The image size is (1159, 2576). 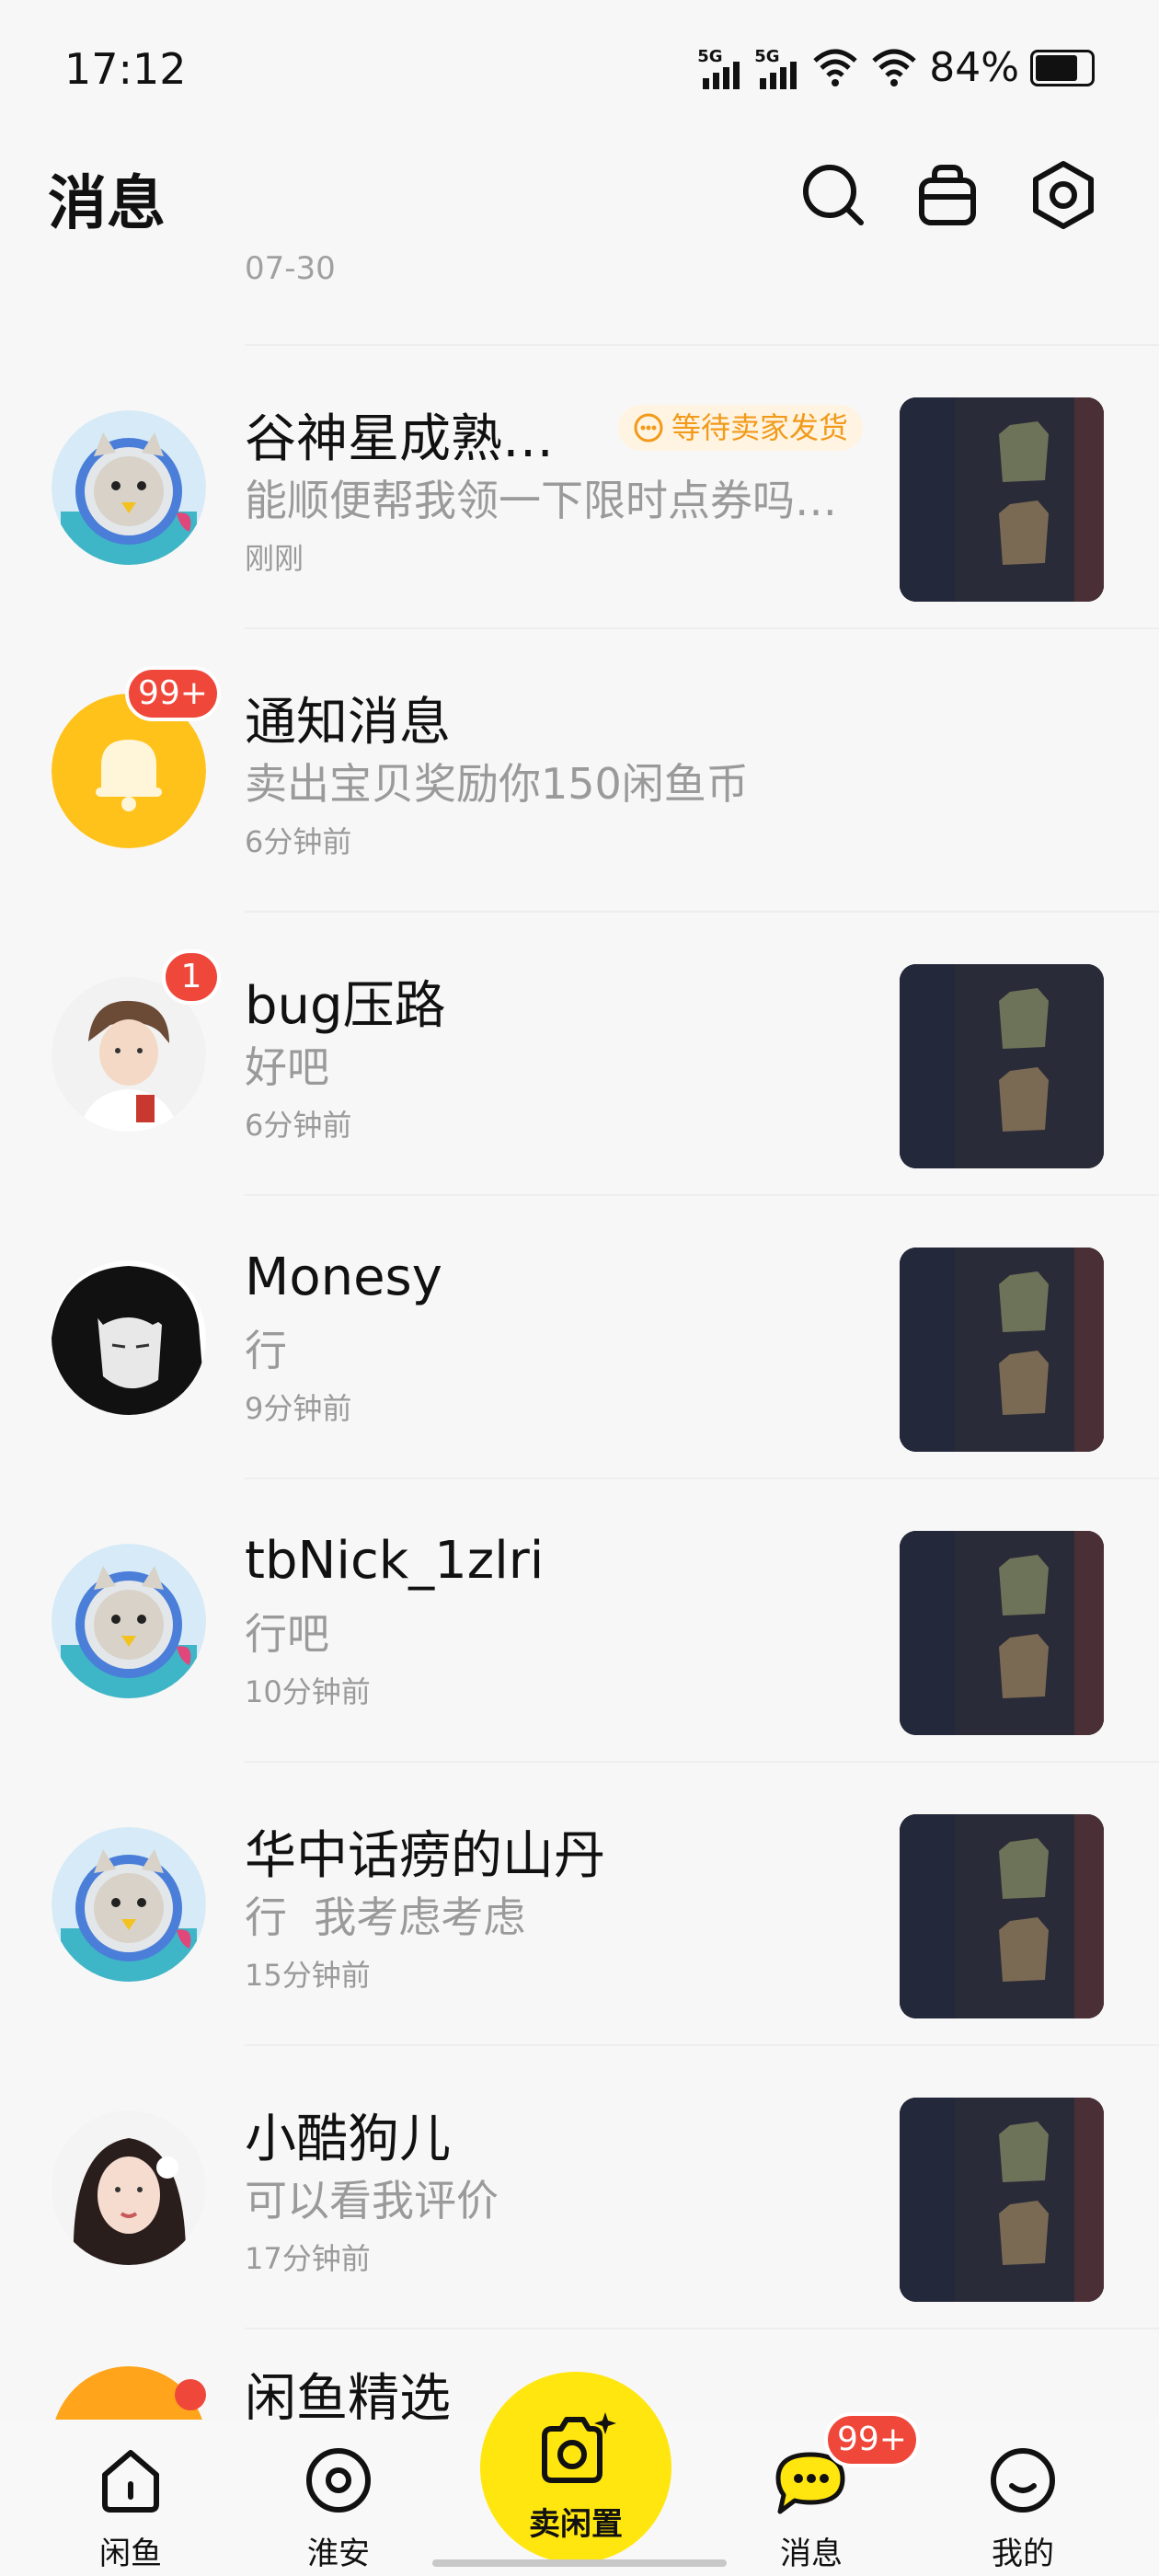 I want to click on conversation-name: tbNick_1zlri, so click(x=395, y=1561).